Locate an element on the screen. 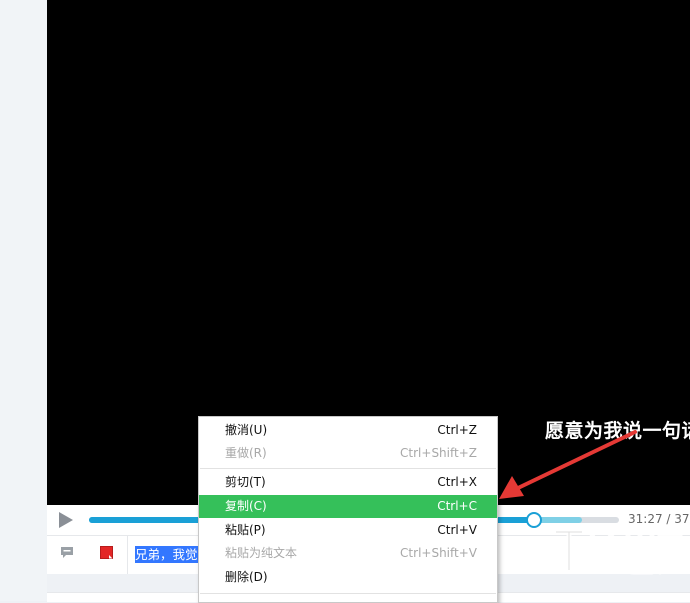  menu-item-paste: 粘贴(P) Ctrl+V is located at coordinates (348, 530).